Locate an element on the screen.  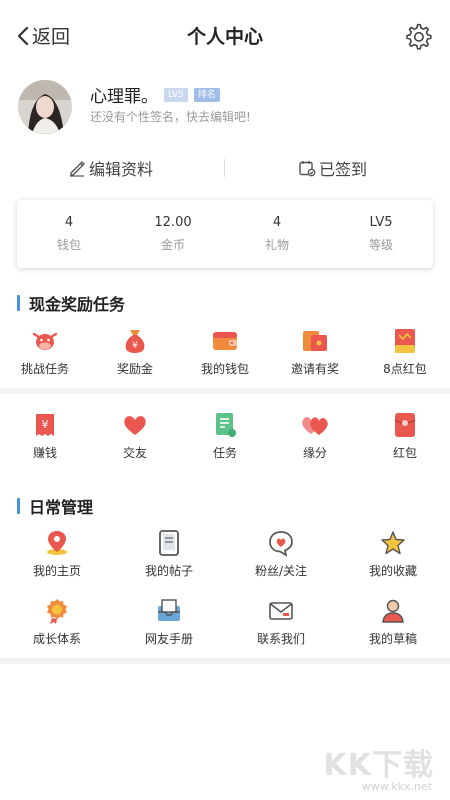
signin-label: 已签到 is located at coordinates (343, 169).